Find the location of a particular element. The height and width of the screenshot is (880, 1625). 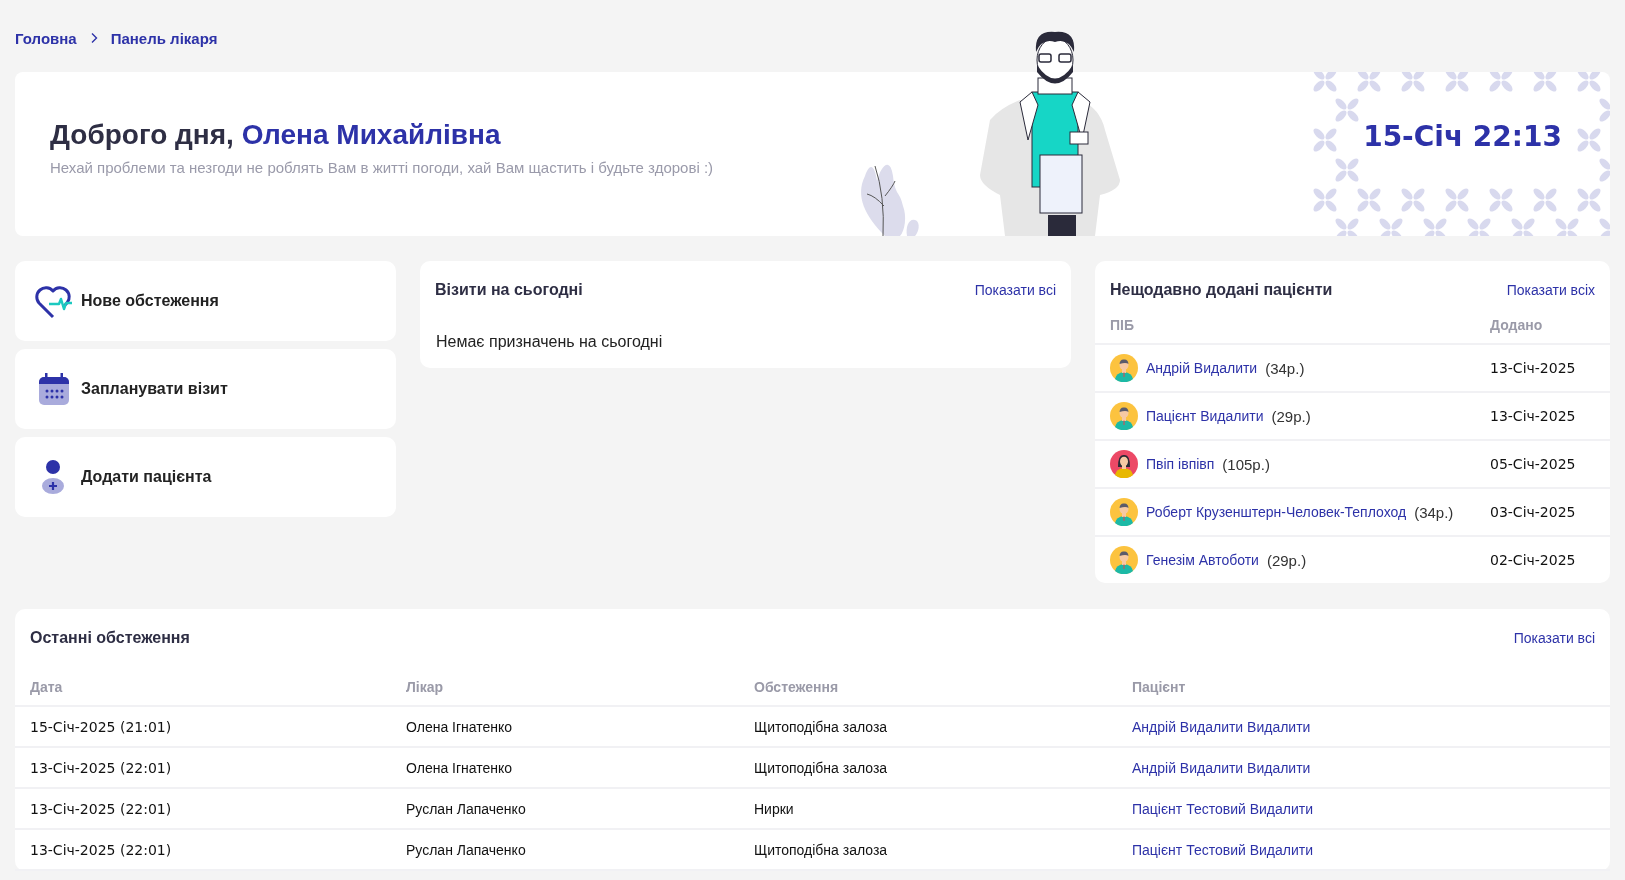

breadcrumb-link: Головна is located at coordinates (46, 38).